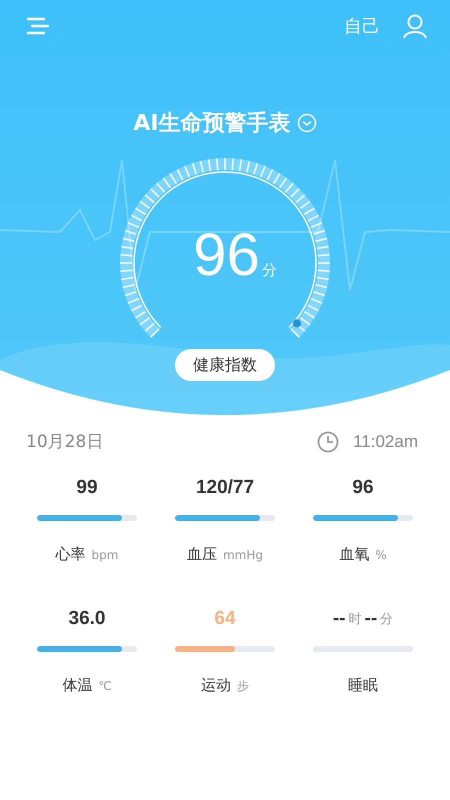 Image resolution: width=450 pixels, height=800 pixels. What do you see at coordinates (87, 488) in the screenshot?
I see `metric-value: 99` at bounding box center [87, 488].